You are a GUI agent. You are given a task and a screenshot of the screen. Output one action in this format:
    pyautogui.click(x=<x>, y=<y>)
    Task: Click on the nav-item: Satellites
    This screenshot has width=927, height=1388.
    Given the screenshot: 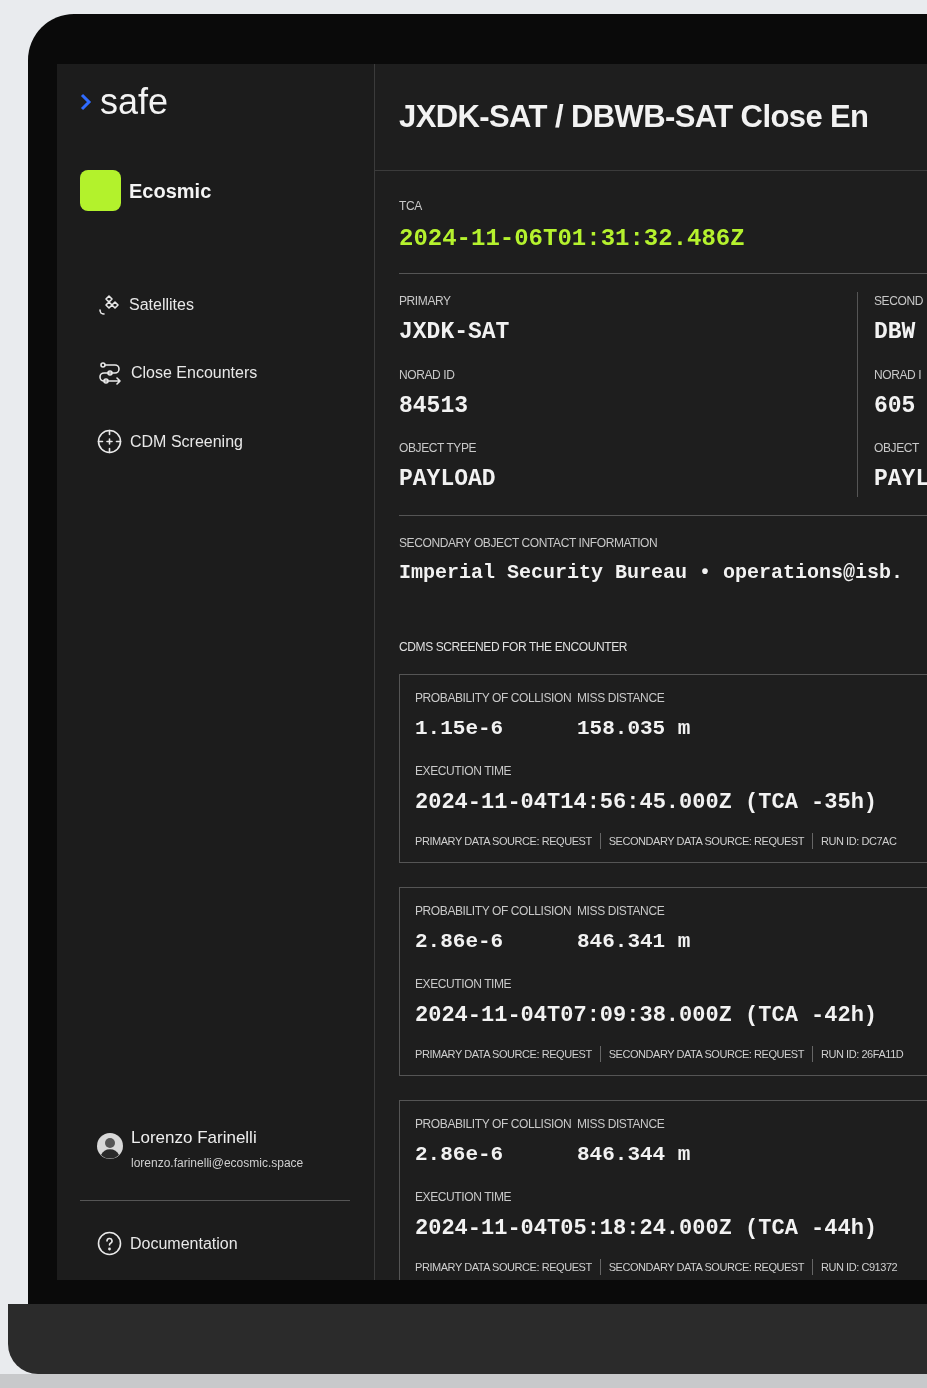 What is the action you would take?
    pyautogui.click(x=223, y=305)
    